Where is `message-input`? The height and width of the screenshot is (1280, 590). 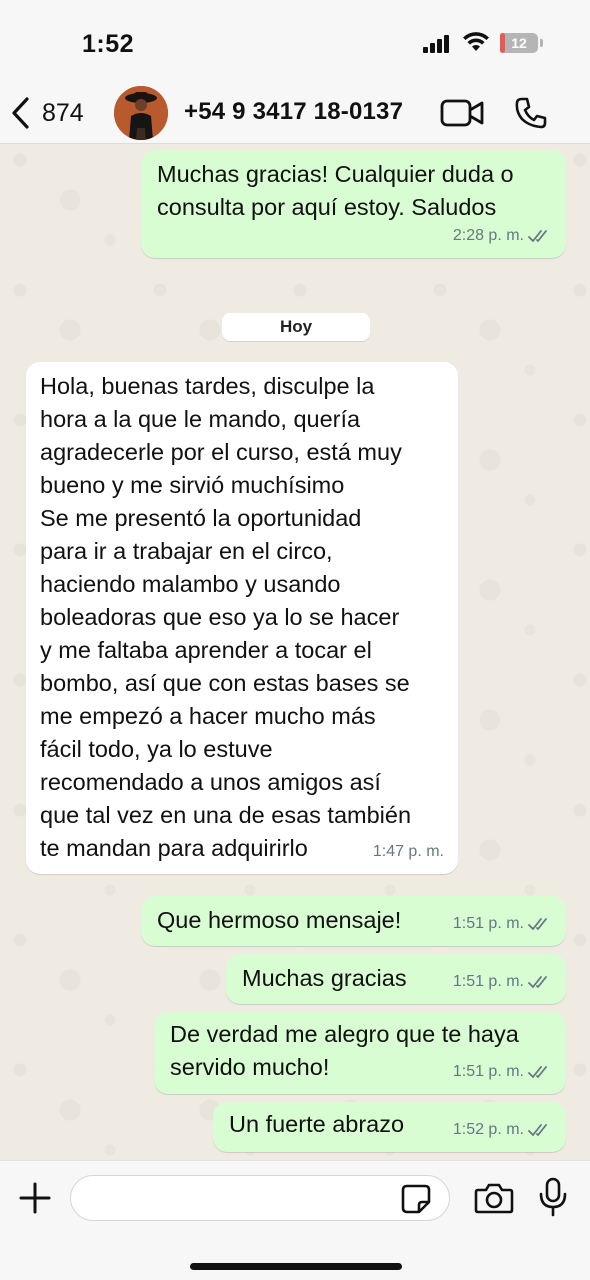
message-input is located at coordinates (260, 1198).